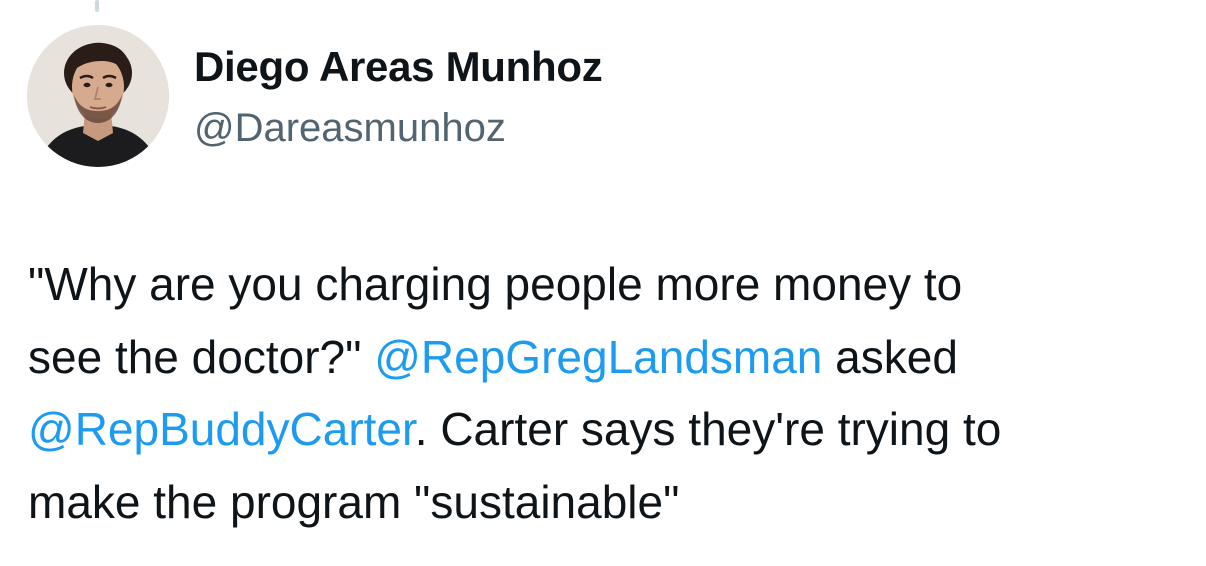 This screenshot has height=566, width=1206. I want to click on tweet-text-segment: . Carter says they're trying to, so click(708, 429).